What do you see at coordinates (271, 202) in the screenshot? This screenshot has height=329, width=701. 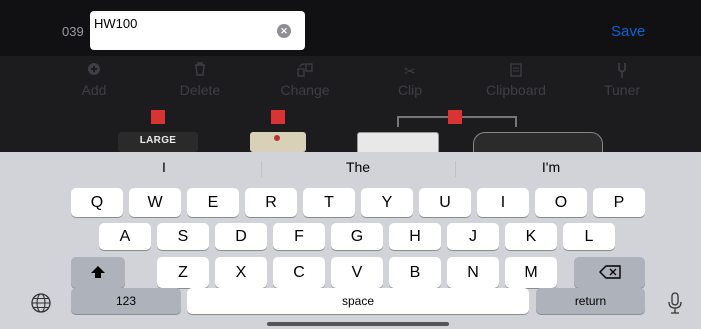 I see `key-r: R` at bounding box center [271, 202].